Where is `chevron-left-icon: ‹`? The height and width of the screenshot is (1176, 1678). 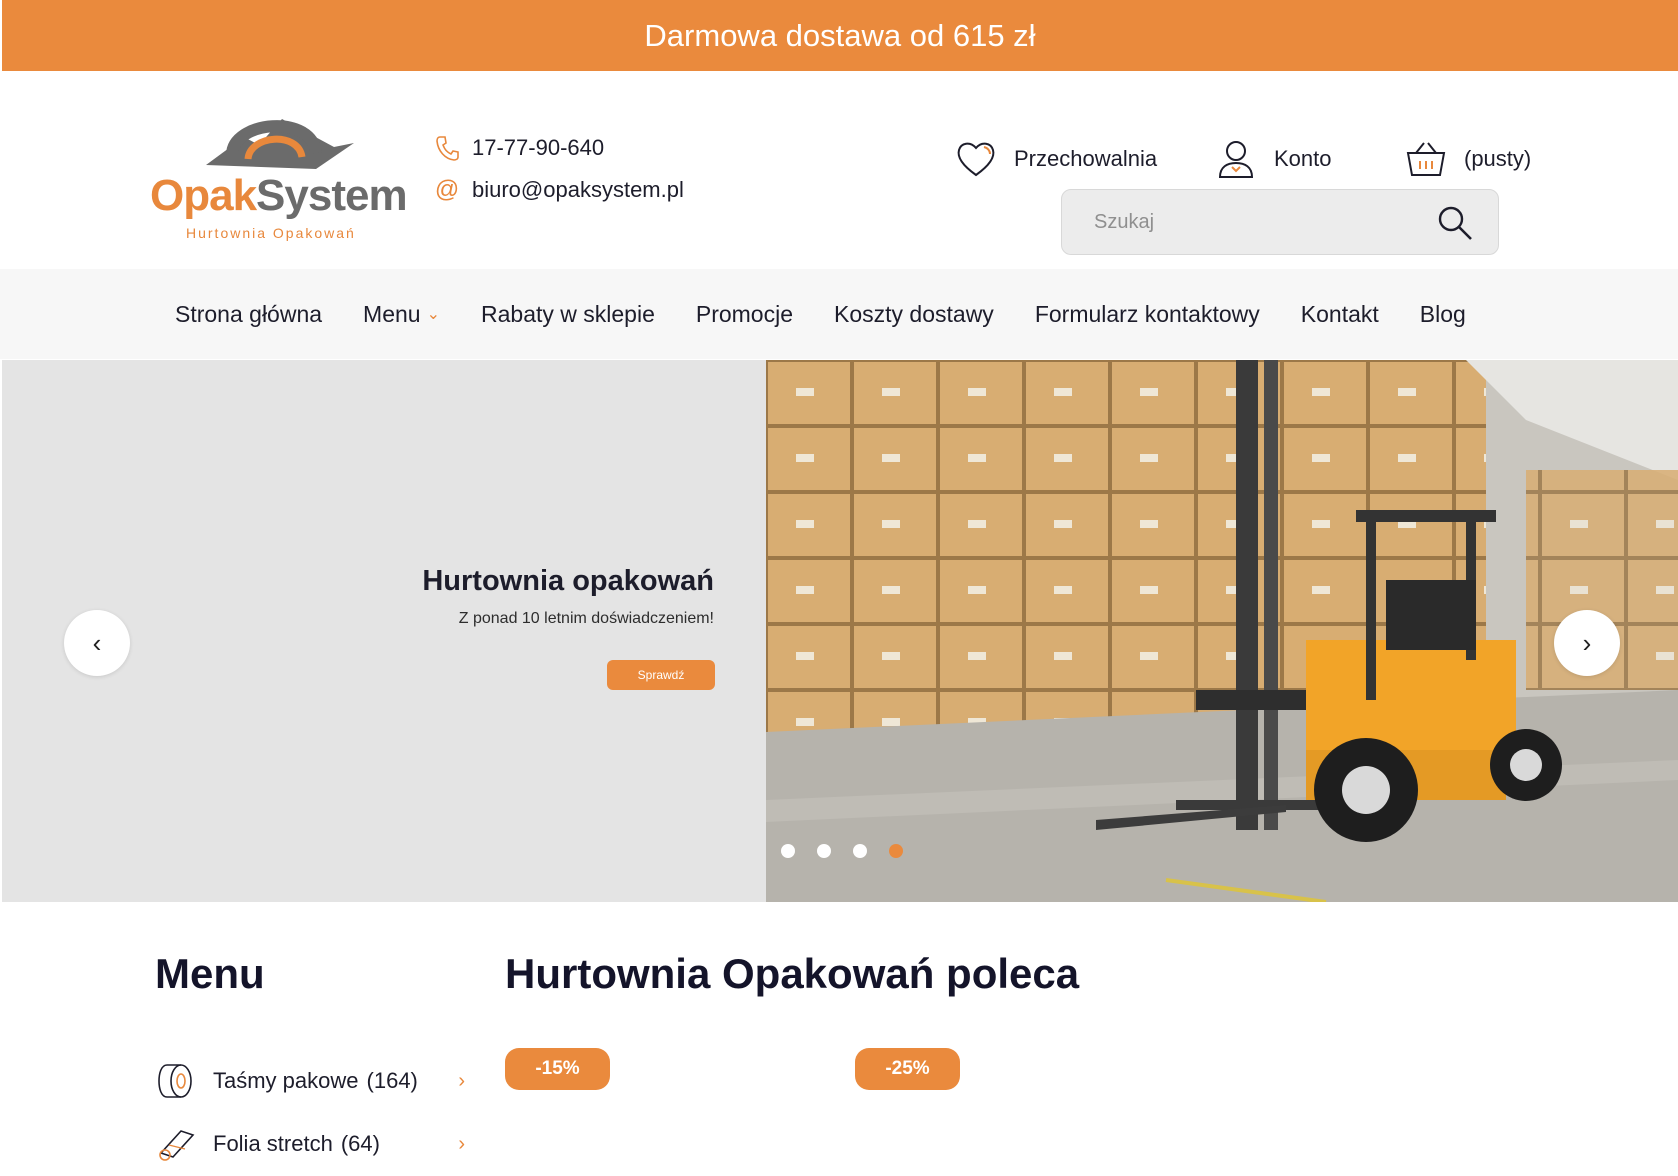 chevron-left-icon: ‹ is located at coordinates (97, 642).